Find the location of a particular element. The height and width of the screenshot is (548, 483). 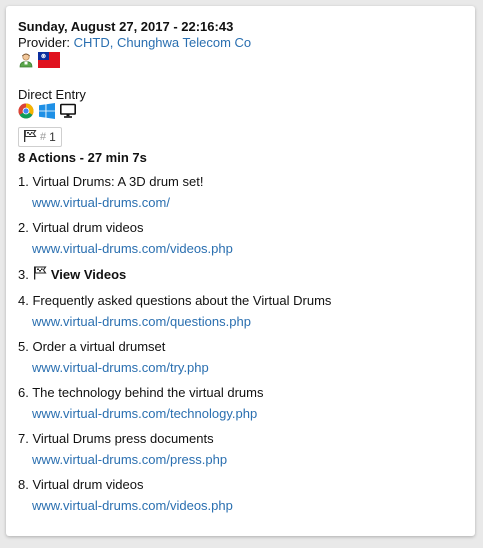

referrer-label: Direct Entry is located at coordinates (52, 94).